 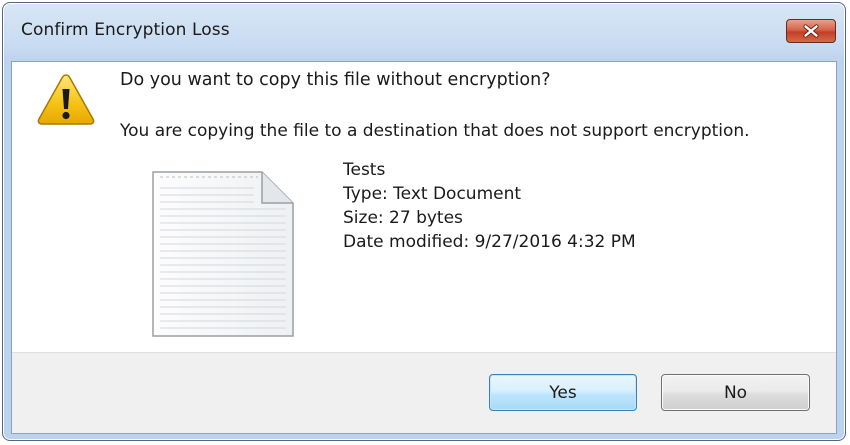 What do you see at coordinates (403, 218) in the screenshot?
I see `file-size: Size: 27 bytes` at bounding box center [403, 218].